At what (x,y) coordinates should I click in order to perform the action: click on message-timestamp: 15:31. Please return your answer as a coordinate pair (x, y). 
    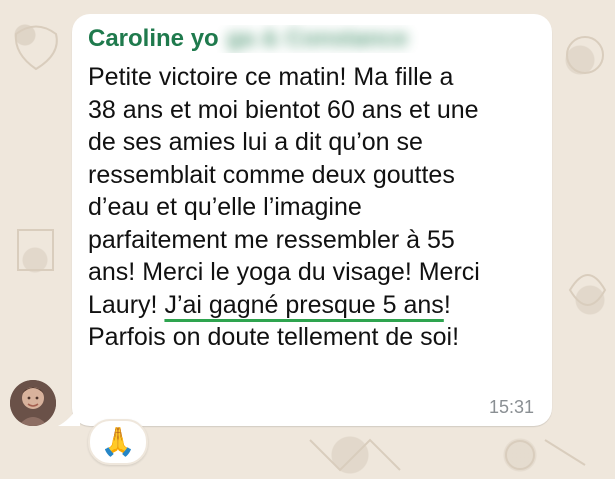
    Looking at the image, I should click on (511, 407).